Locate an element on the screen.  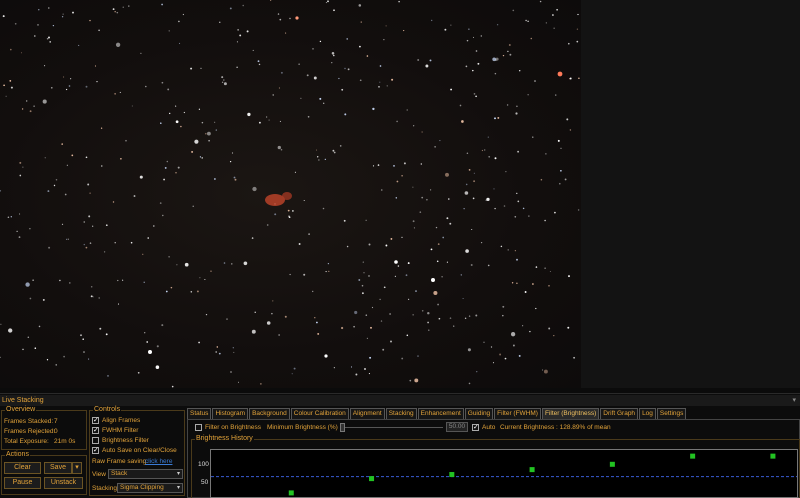
minimum-brightness-input: 50.00 is located at coordinates (457, 427).